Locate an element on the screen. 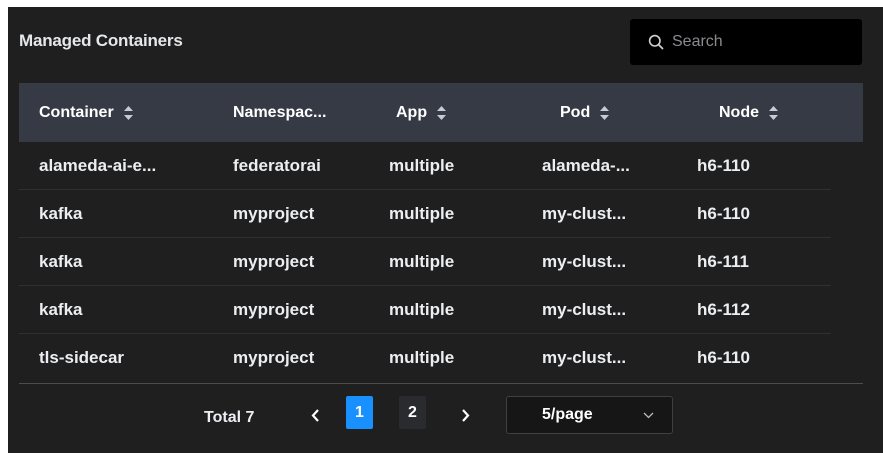 This screenshot has height=453, width=883. column-label: Node is located at coordinates (739, 112).